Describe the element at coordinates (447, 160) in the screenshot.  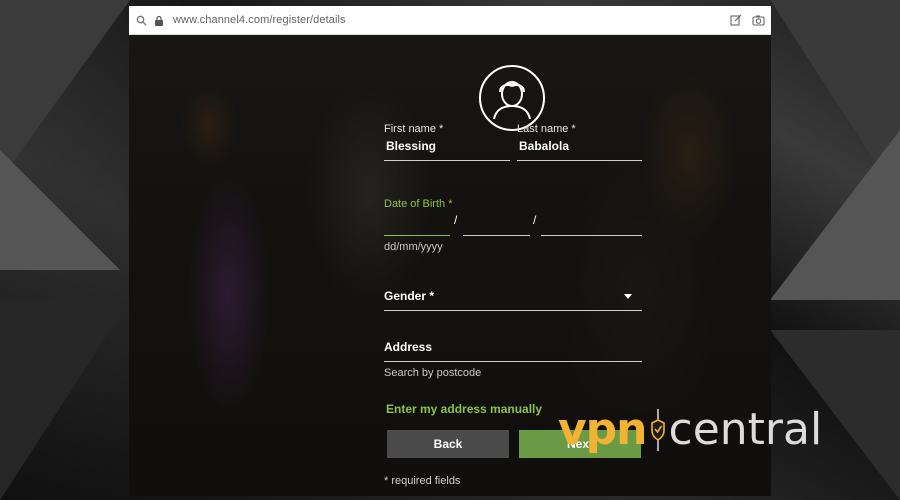
I see `first-name-underline` at that location.